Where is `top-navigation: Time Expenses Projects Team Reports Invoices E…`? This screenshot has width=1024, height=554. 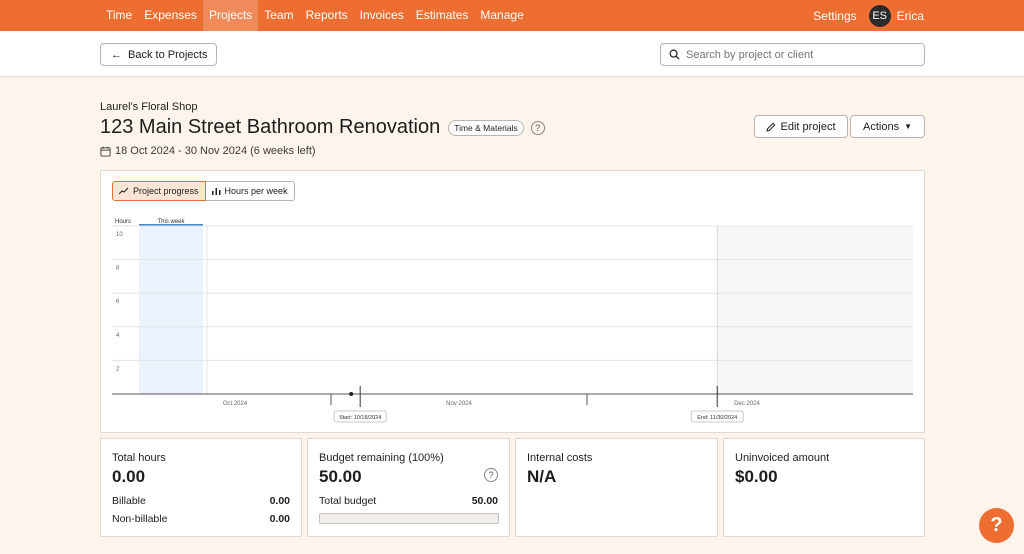 top-navigation: Time Expenses Projects Team Reports Invoices E… is located at coordinates (512, 15).